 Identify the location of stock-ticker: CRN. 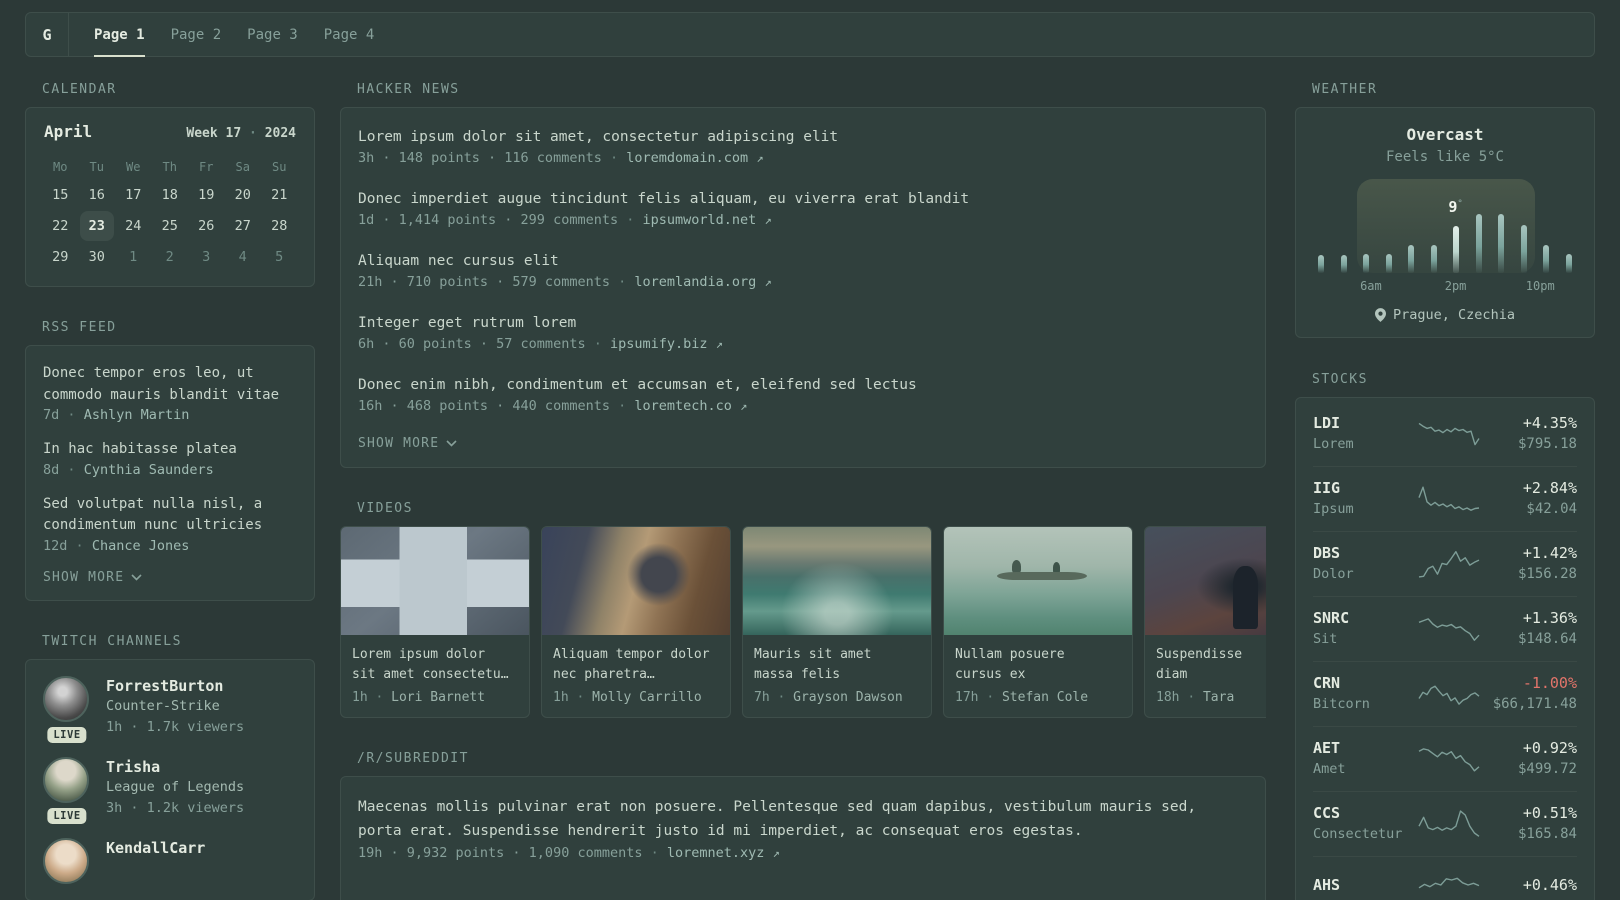
(1364, 683).